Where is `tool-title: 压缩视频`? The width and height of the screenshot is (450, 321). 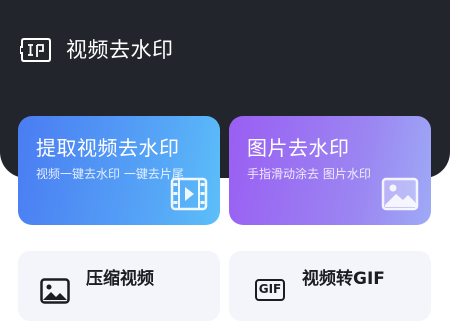 tool-title: 压缩视频 is located at coordinates (120, 279).